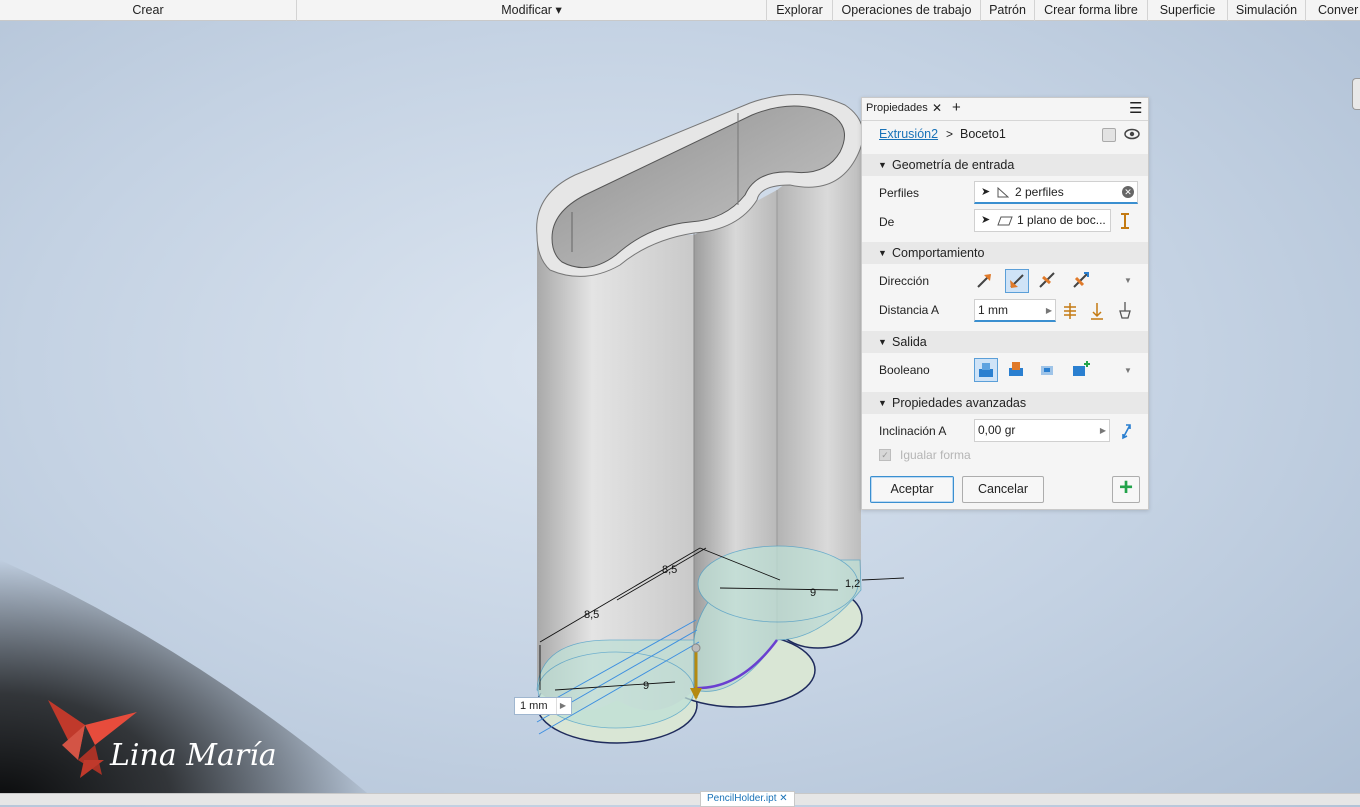  What do you see at coordinates (1039, 192) in the screenshot?
I see `profiles-value: 2 perfiles` at bounding box center [1039, 192].